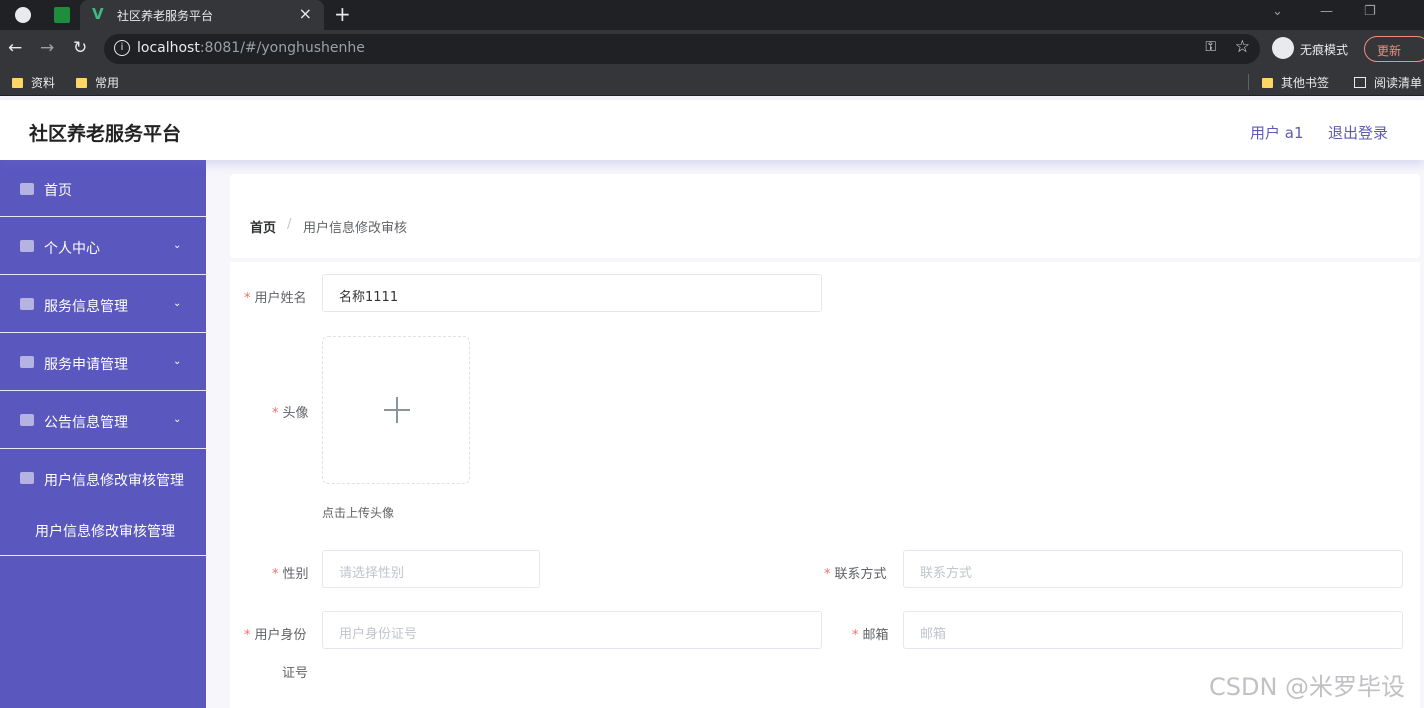 Image resolution: width=1424 pixels, height=708 pixels. Describe the element at coordinates (825, 216) in the screenshot. I see `breadcrumb: 首页 / 用户信息修改审核` at that location.